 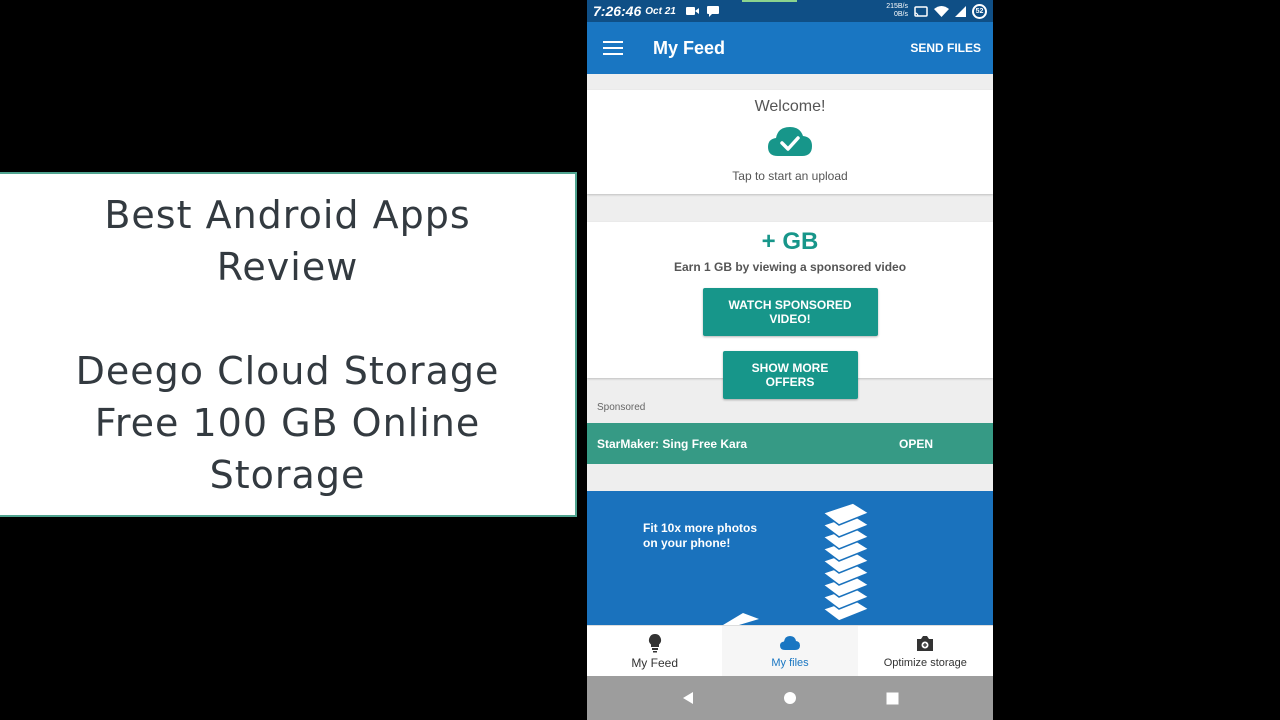 I want to click on cloud-icon, so click(x=789, y=643).